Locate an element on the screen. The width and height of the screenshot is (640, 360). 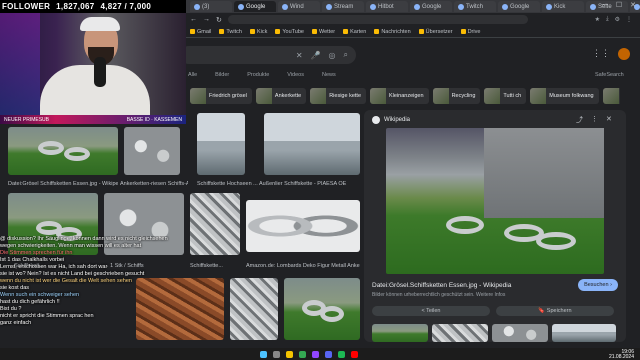
browser-tab: Wind is located at coordinates (299, 6).